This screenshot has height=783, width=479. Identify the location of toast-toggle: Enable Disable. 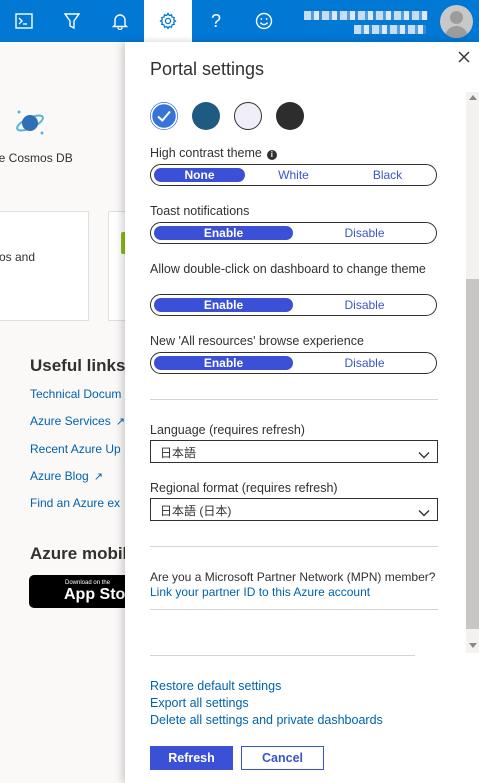
(293, 233).